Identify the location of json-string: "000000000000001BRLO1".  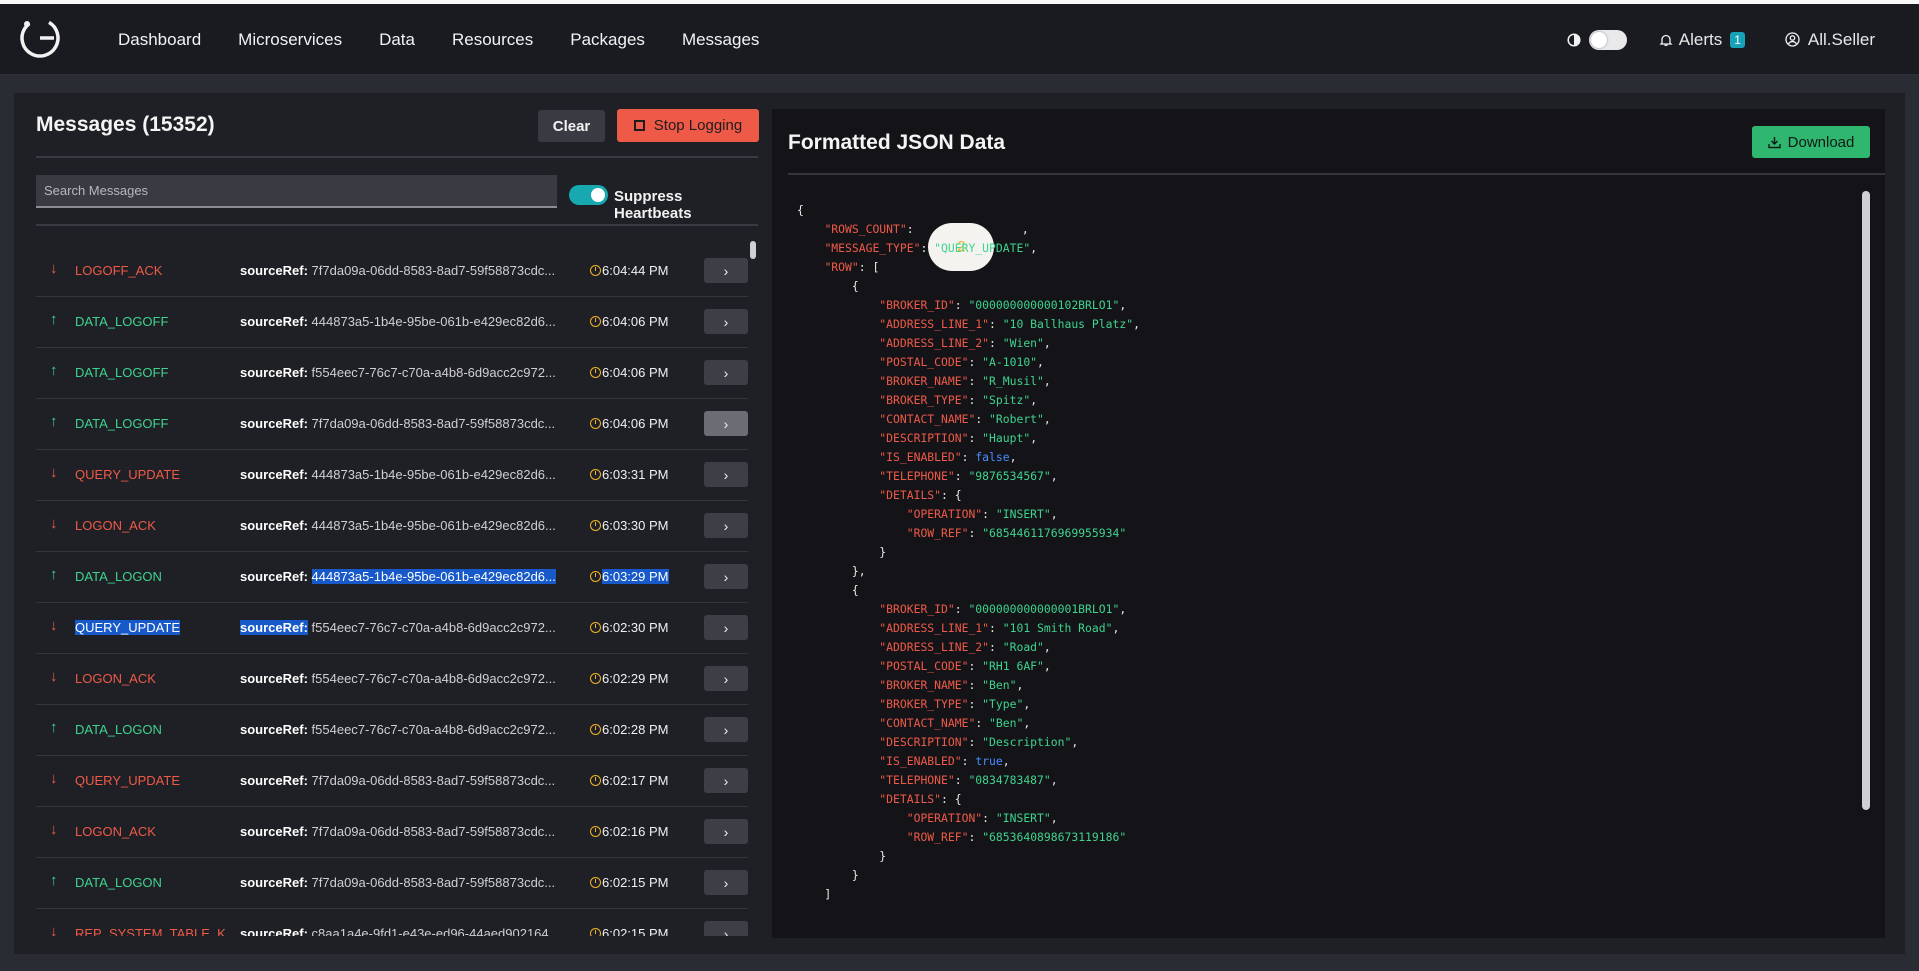
(1044, 609).